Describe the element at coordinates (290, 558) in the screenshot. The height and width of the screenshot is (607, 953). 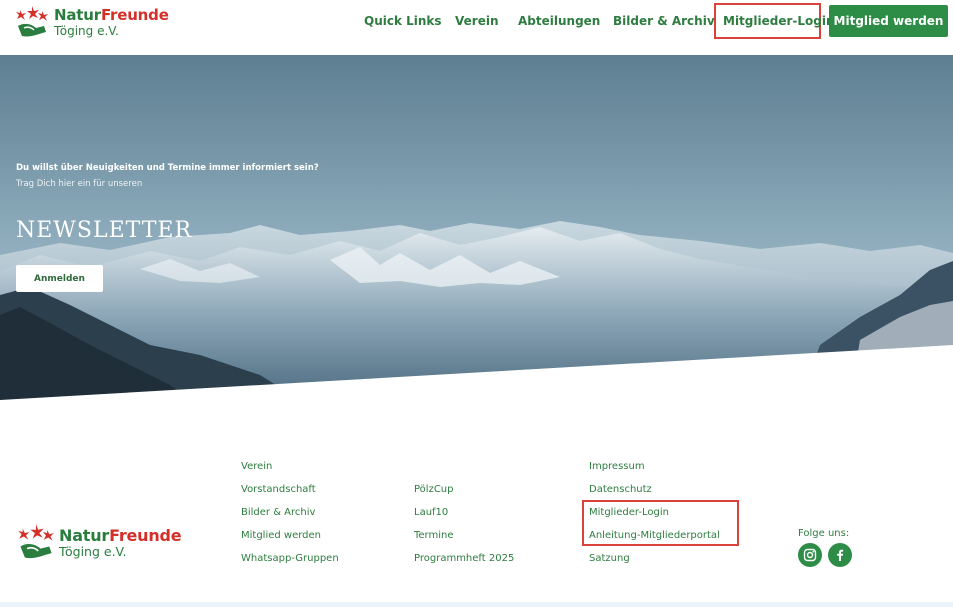
I see `footer-link-whatsapp-gruppen: Whatsapp-Gruppen` at that location.